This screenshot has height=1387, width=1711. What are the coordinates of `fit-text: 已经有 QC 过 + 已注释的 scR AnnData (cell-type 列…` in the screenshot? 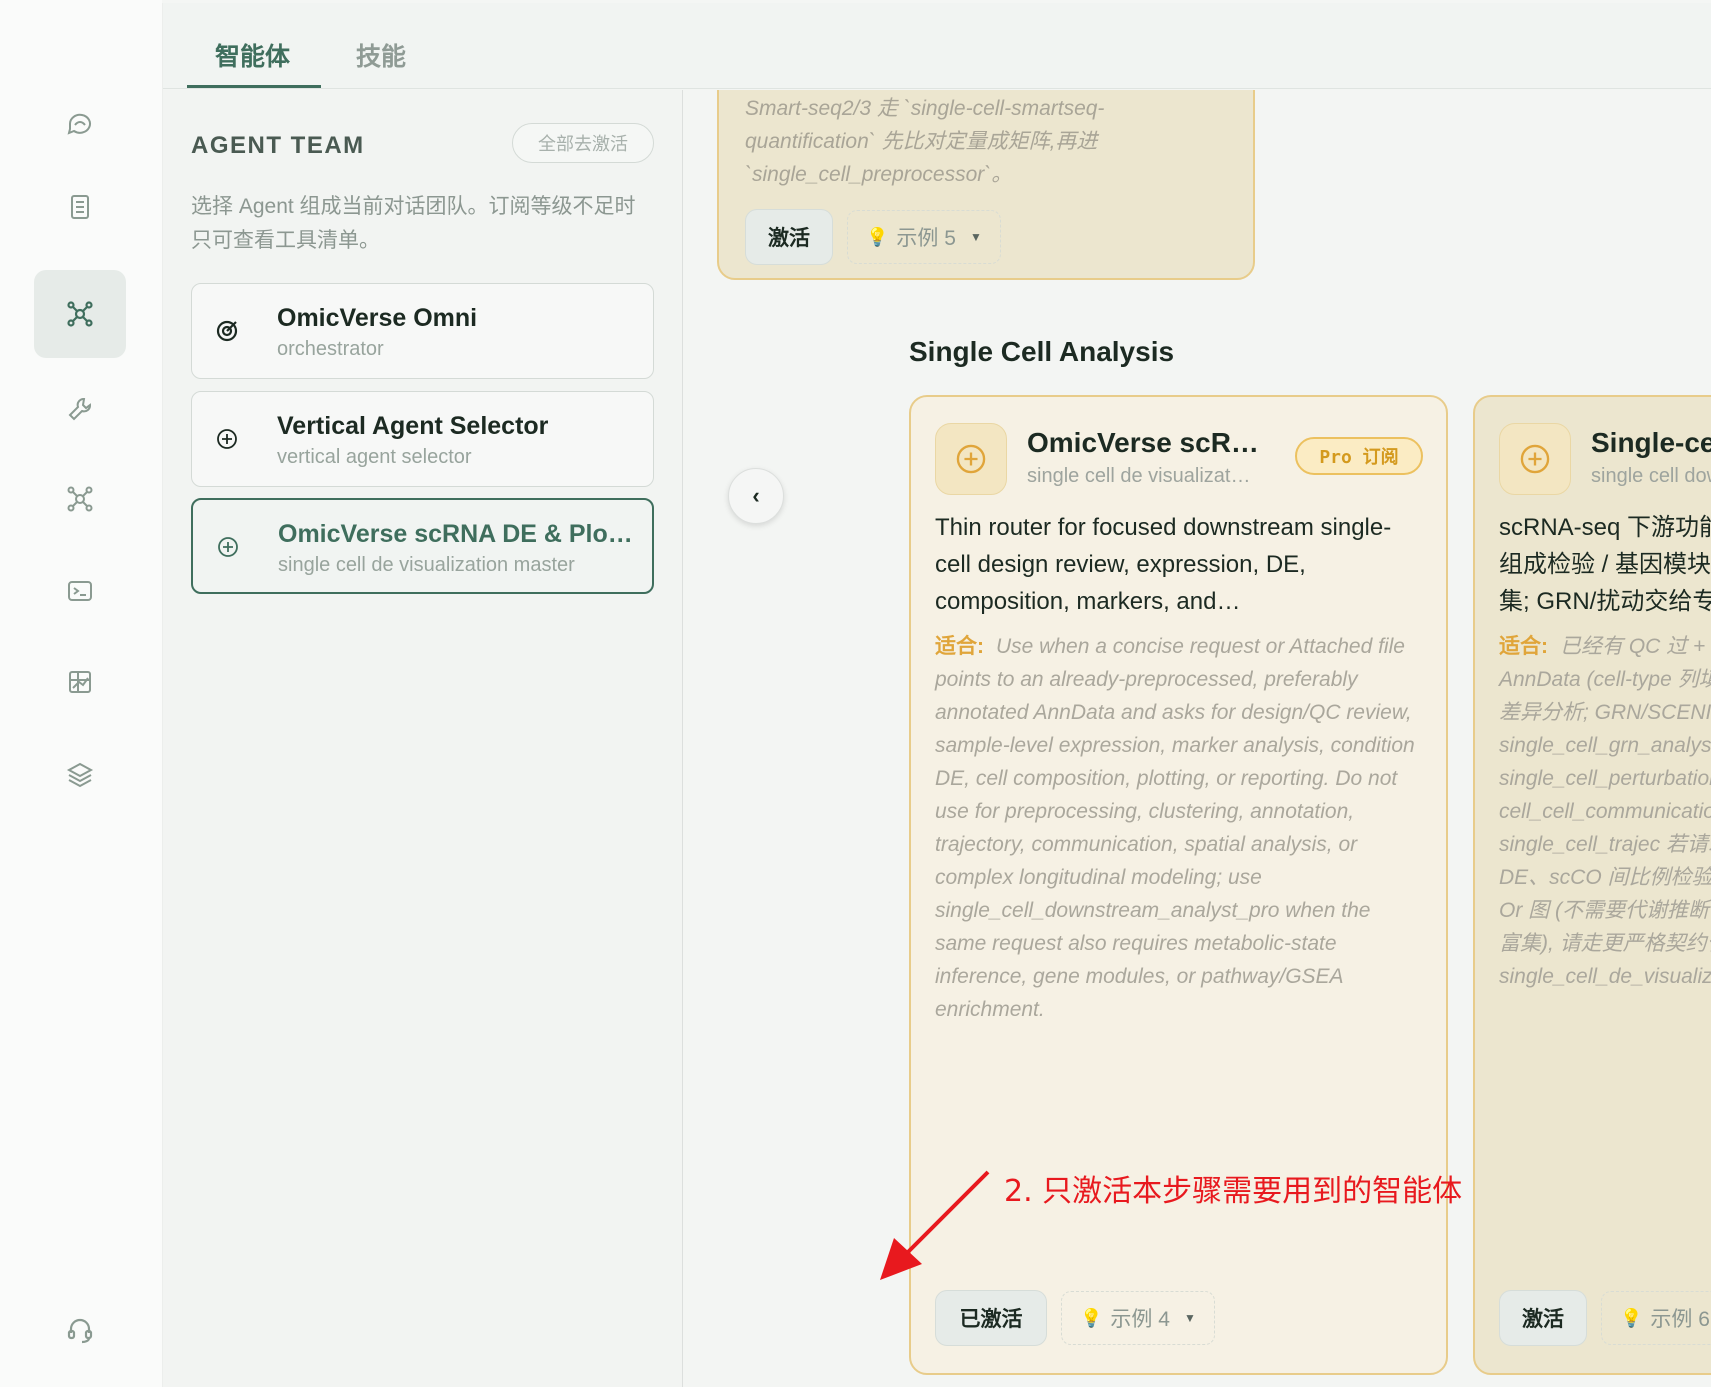 It's located at (1605, 811).